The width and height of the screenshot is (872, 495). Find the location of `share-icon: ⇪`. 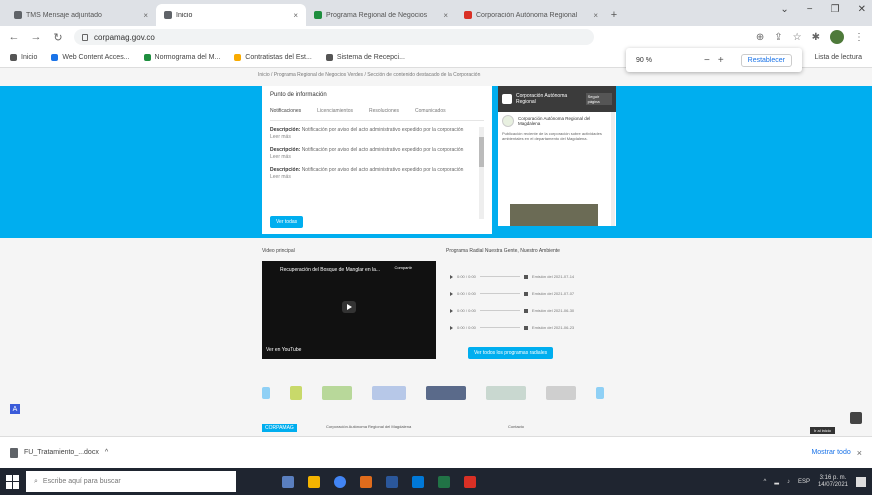

share-icon: ⇪ is located at coordinates (778, 37).